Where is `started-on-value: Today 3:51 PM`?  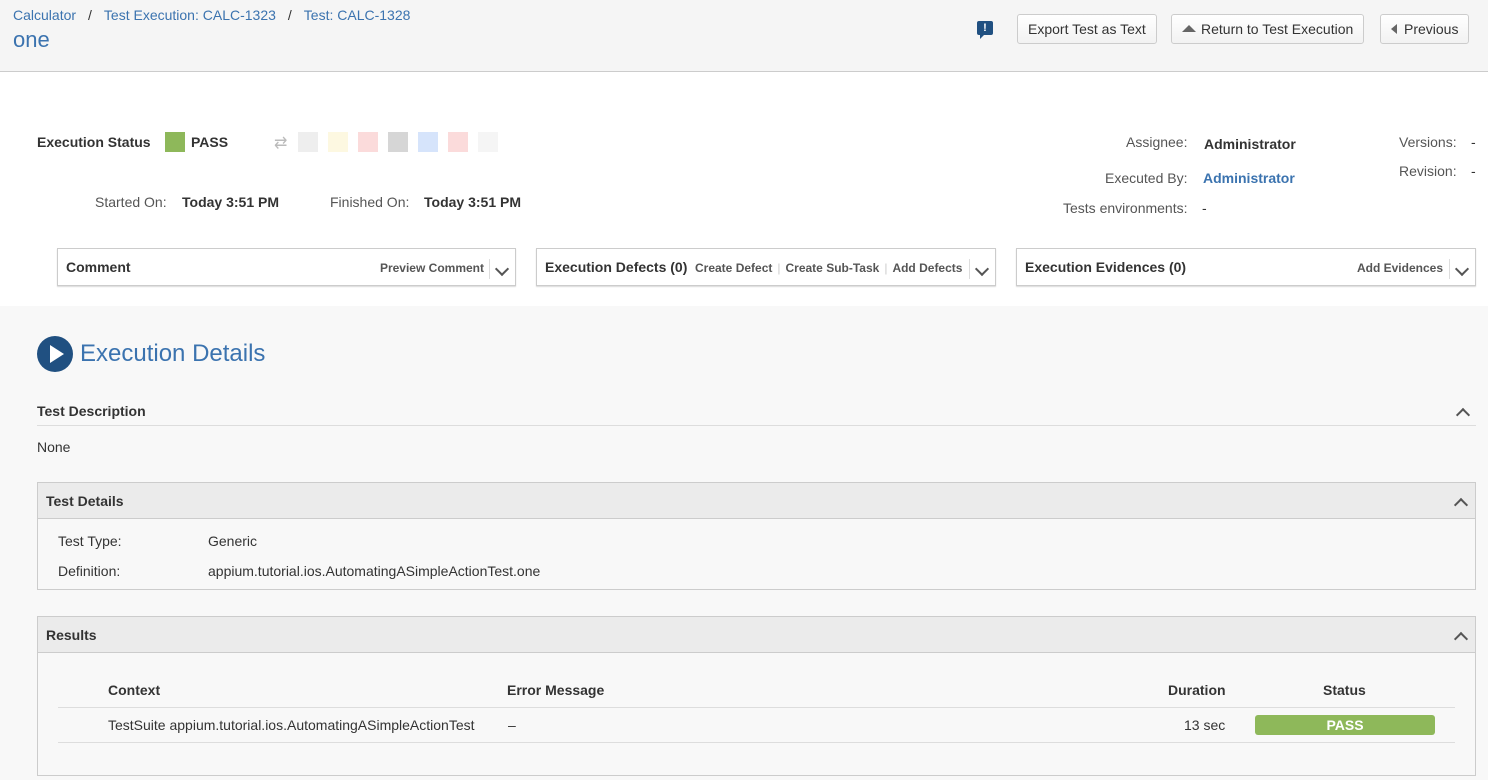 started-on-value: Today 3:51 PM is located at coordinates (230, 202).